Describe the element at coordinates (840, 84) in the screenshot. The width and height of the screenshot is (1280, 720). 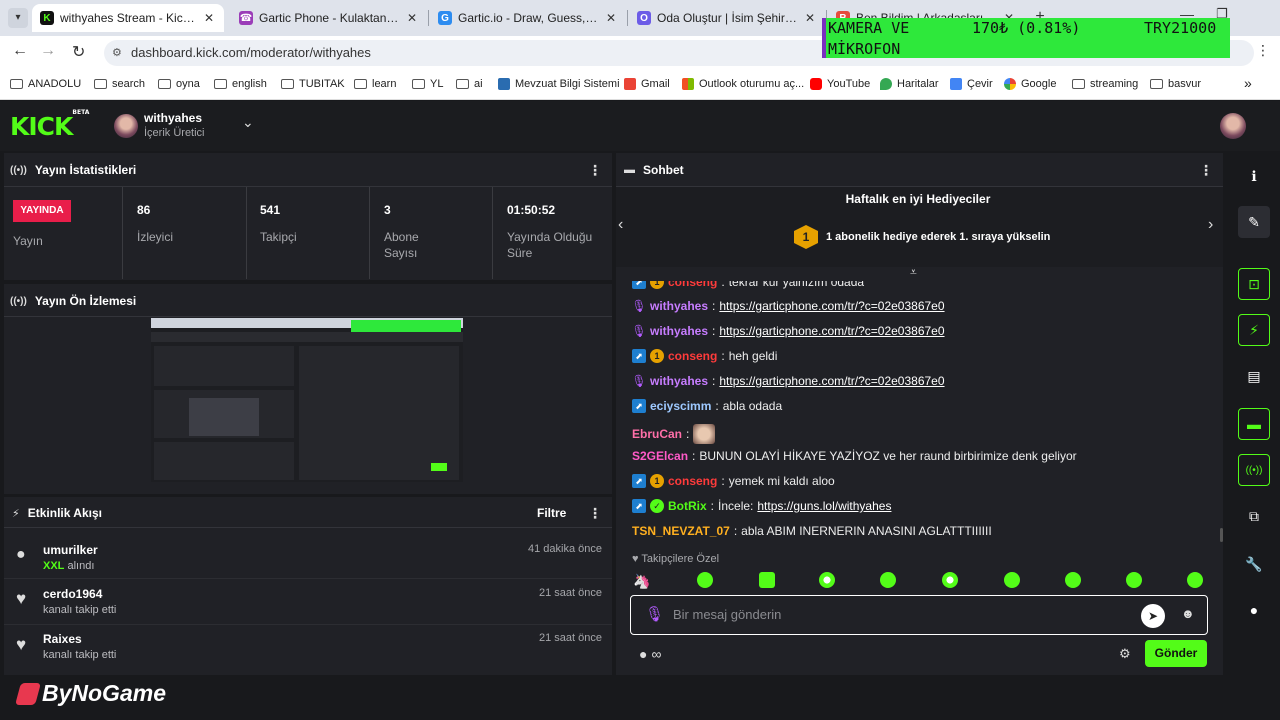
I see `bookmark-youtube: YouTube` at that location.